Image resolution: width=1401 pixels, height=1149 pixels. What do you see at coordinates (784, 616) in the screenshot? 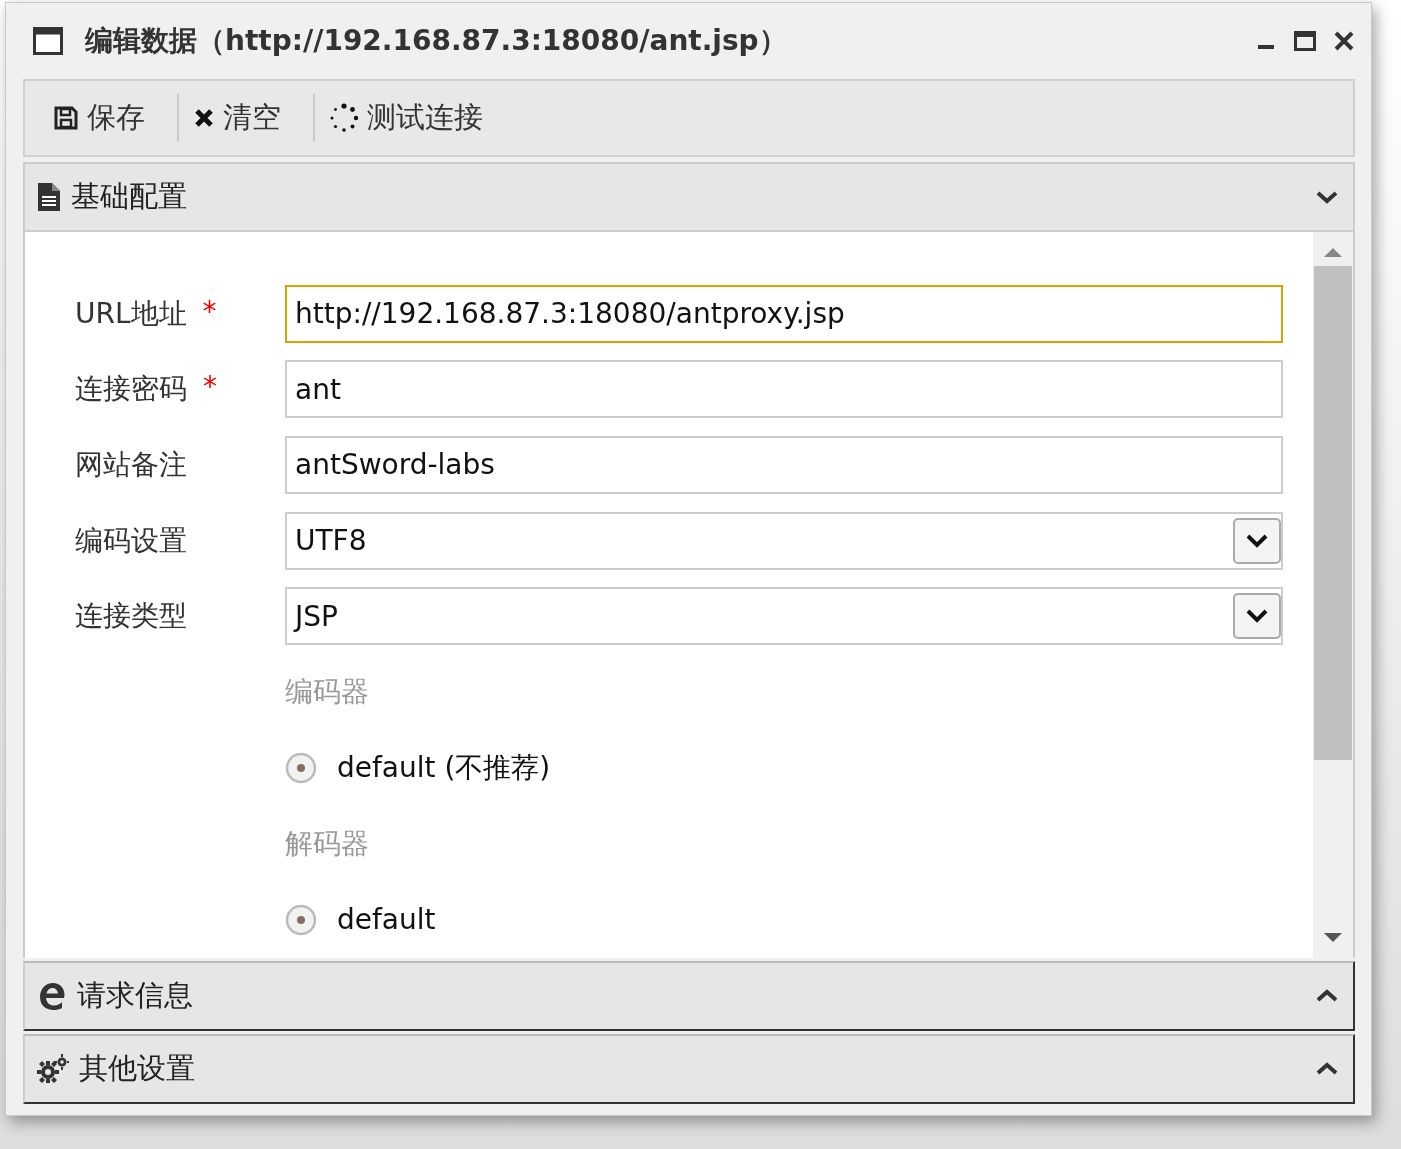
I see `dropdown-field: JSP` at bounding box center [784, 616].